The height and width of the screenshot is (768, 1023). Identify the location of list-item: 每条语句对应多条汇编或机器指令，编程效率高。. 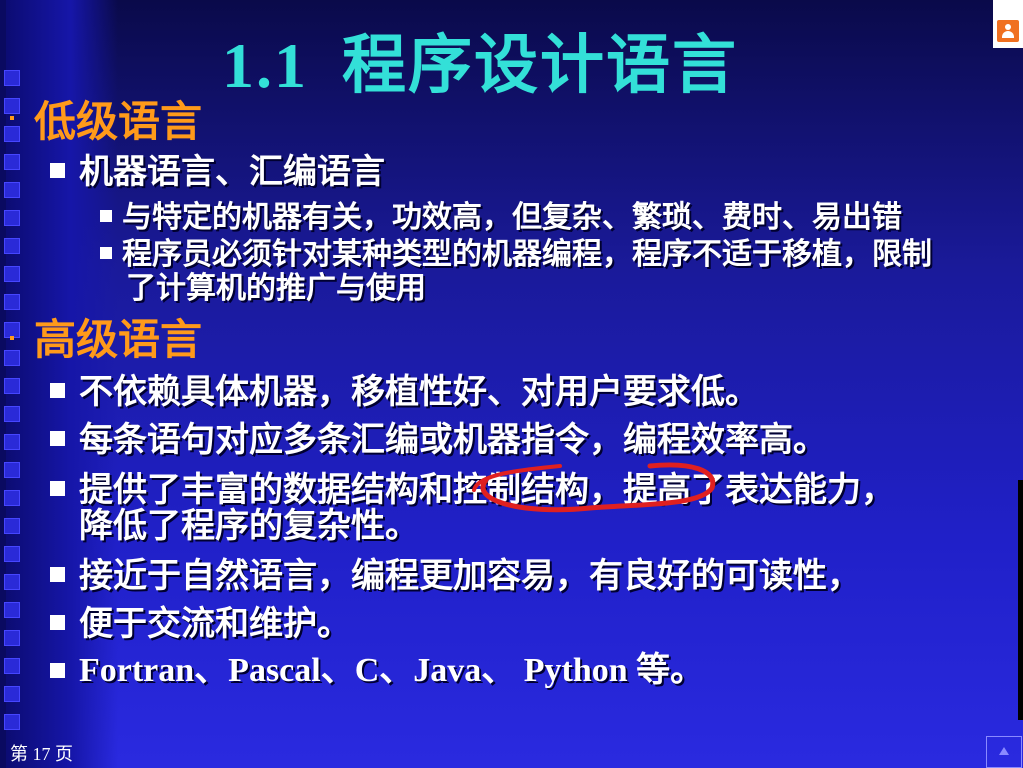
(438, 436).